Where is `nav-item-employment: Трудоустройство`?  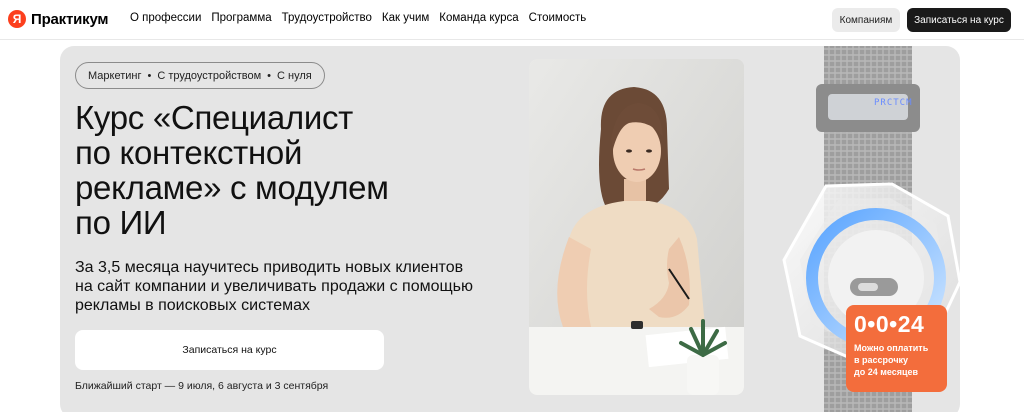 nav-item-employment: Трудоустройство is located at coordinates (327, 18).